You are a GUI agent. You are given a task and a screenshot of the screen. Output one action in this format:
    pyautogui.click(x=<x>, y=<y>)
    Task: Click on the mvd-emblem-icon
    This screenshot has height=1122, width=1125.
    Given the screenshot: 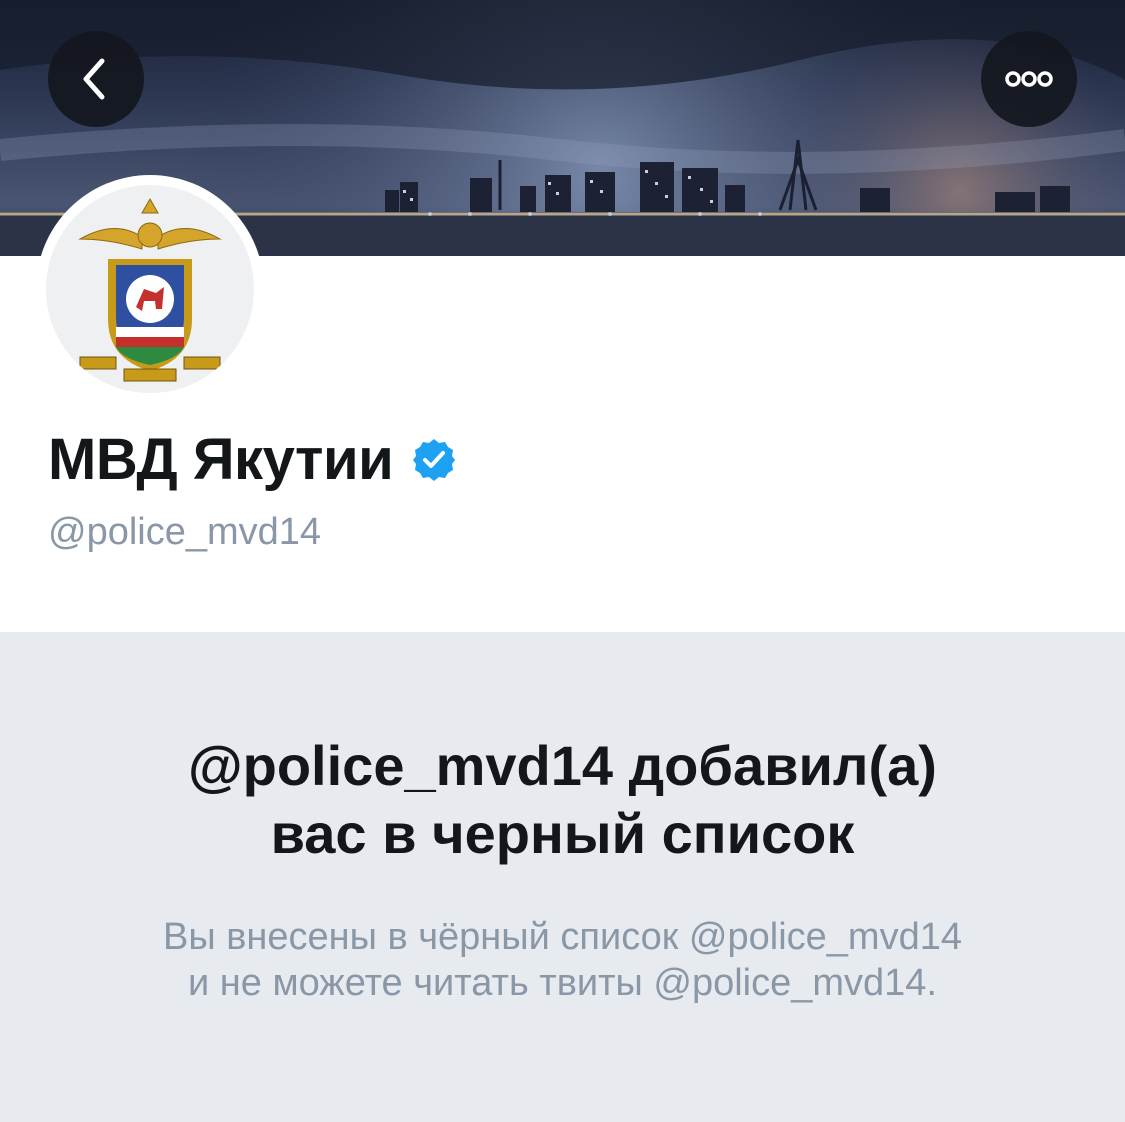 What is the action you would take?
    pyautogui.click(x=150, y=289)
    